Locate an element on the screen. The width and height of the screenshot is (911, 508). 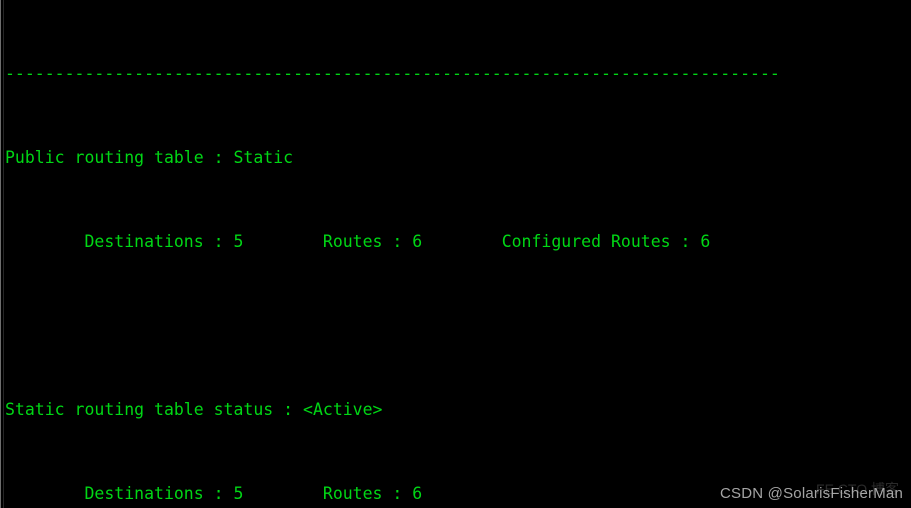
static-routing-table-status-active: Static routing table status : <Active> is located at coordinates (194, 409).